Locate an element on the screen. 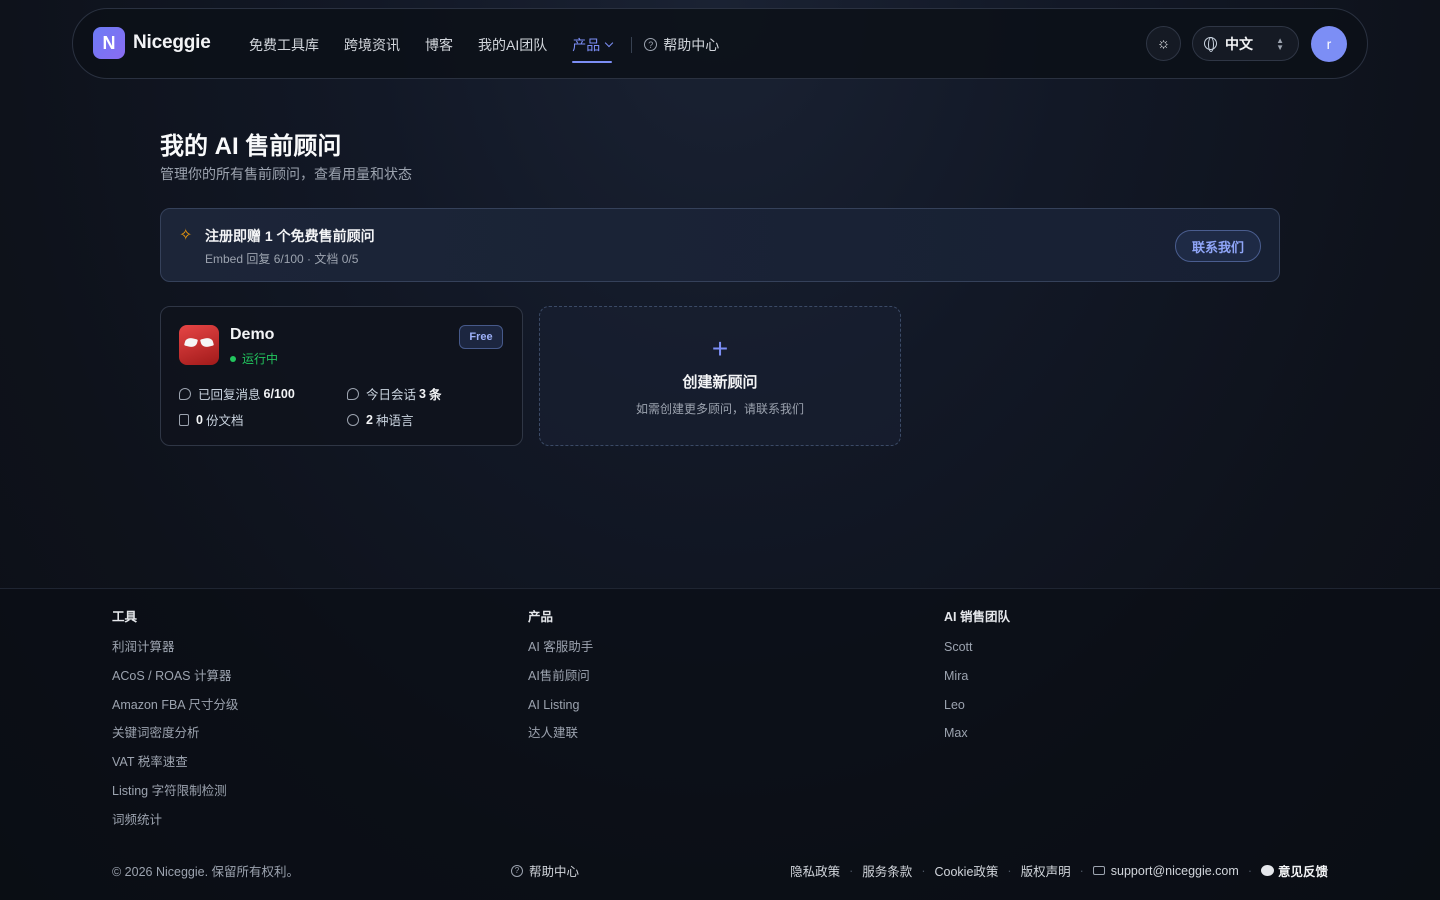 This screenshot has height=900, width=1440. footer-link: Listing 字符限制检测 is located at coordinates (175, 797).